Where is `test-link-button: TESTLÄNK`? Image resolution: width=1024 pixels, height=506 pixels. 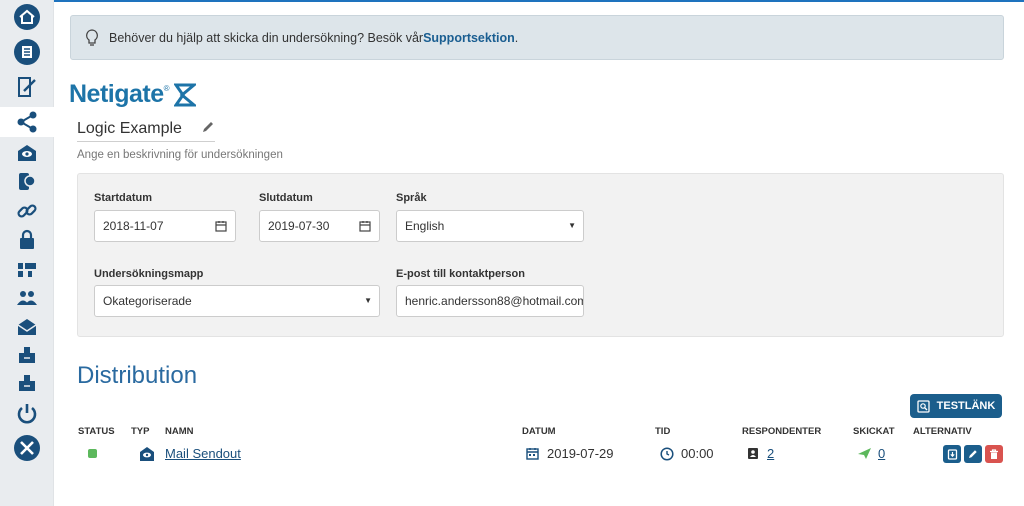
test-link-button: TESTLÄNK is located at coordinates (956, 406).